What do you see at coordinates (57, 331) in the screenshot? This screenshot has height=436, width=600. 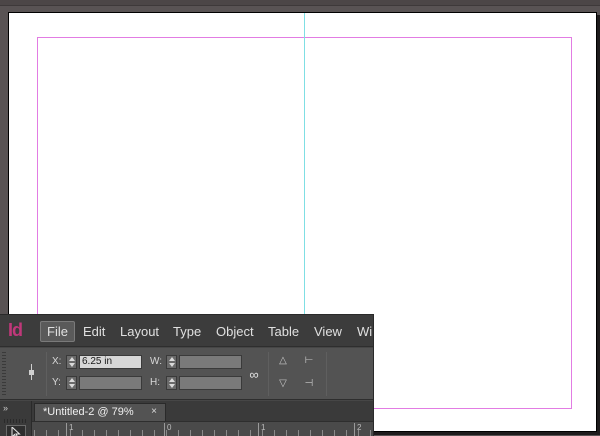 I see `menu-file: File` at bounding box center [57, 331].